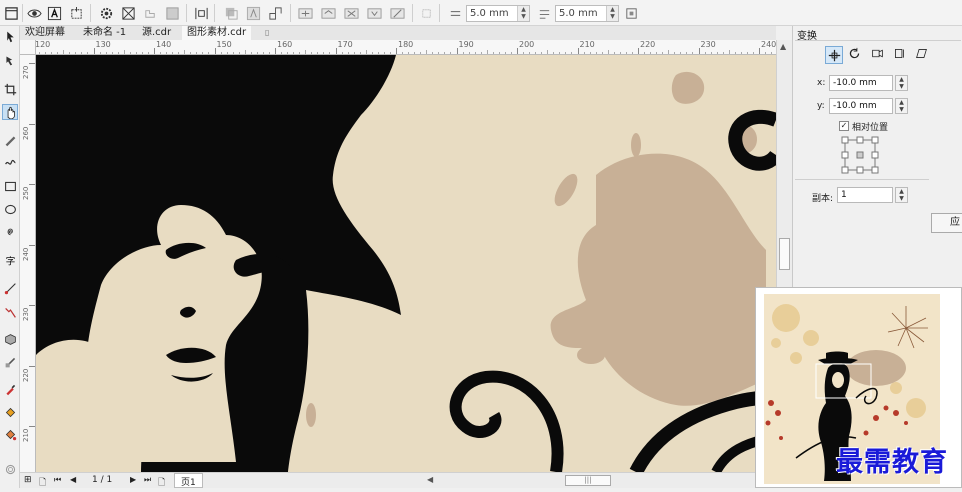 The width and height of the screenshot is (962, 492). What do you see at coordinates (28, 47) in the screenshot?
I see `ruler-corner` at bounding box center [28, 47].